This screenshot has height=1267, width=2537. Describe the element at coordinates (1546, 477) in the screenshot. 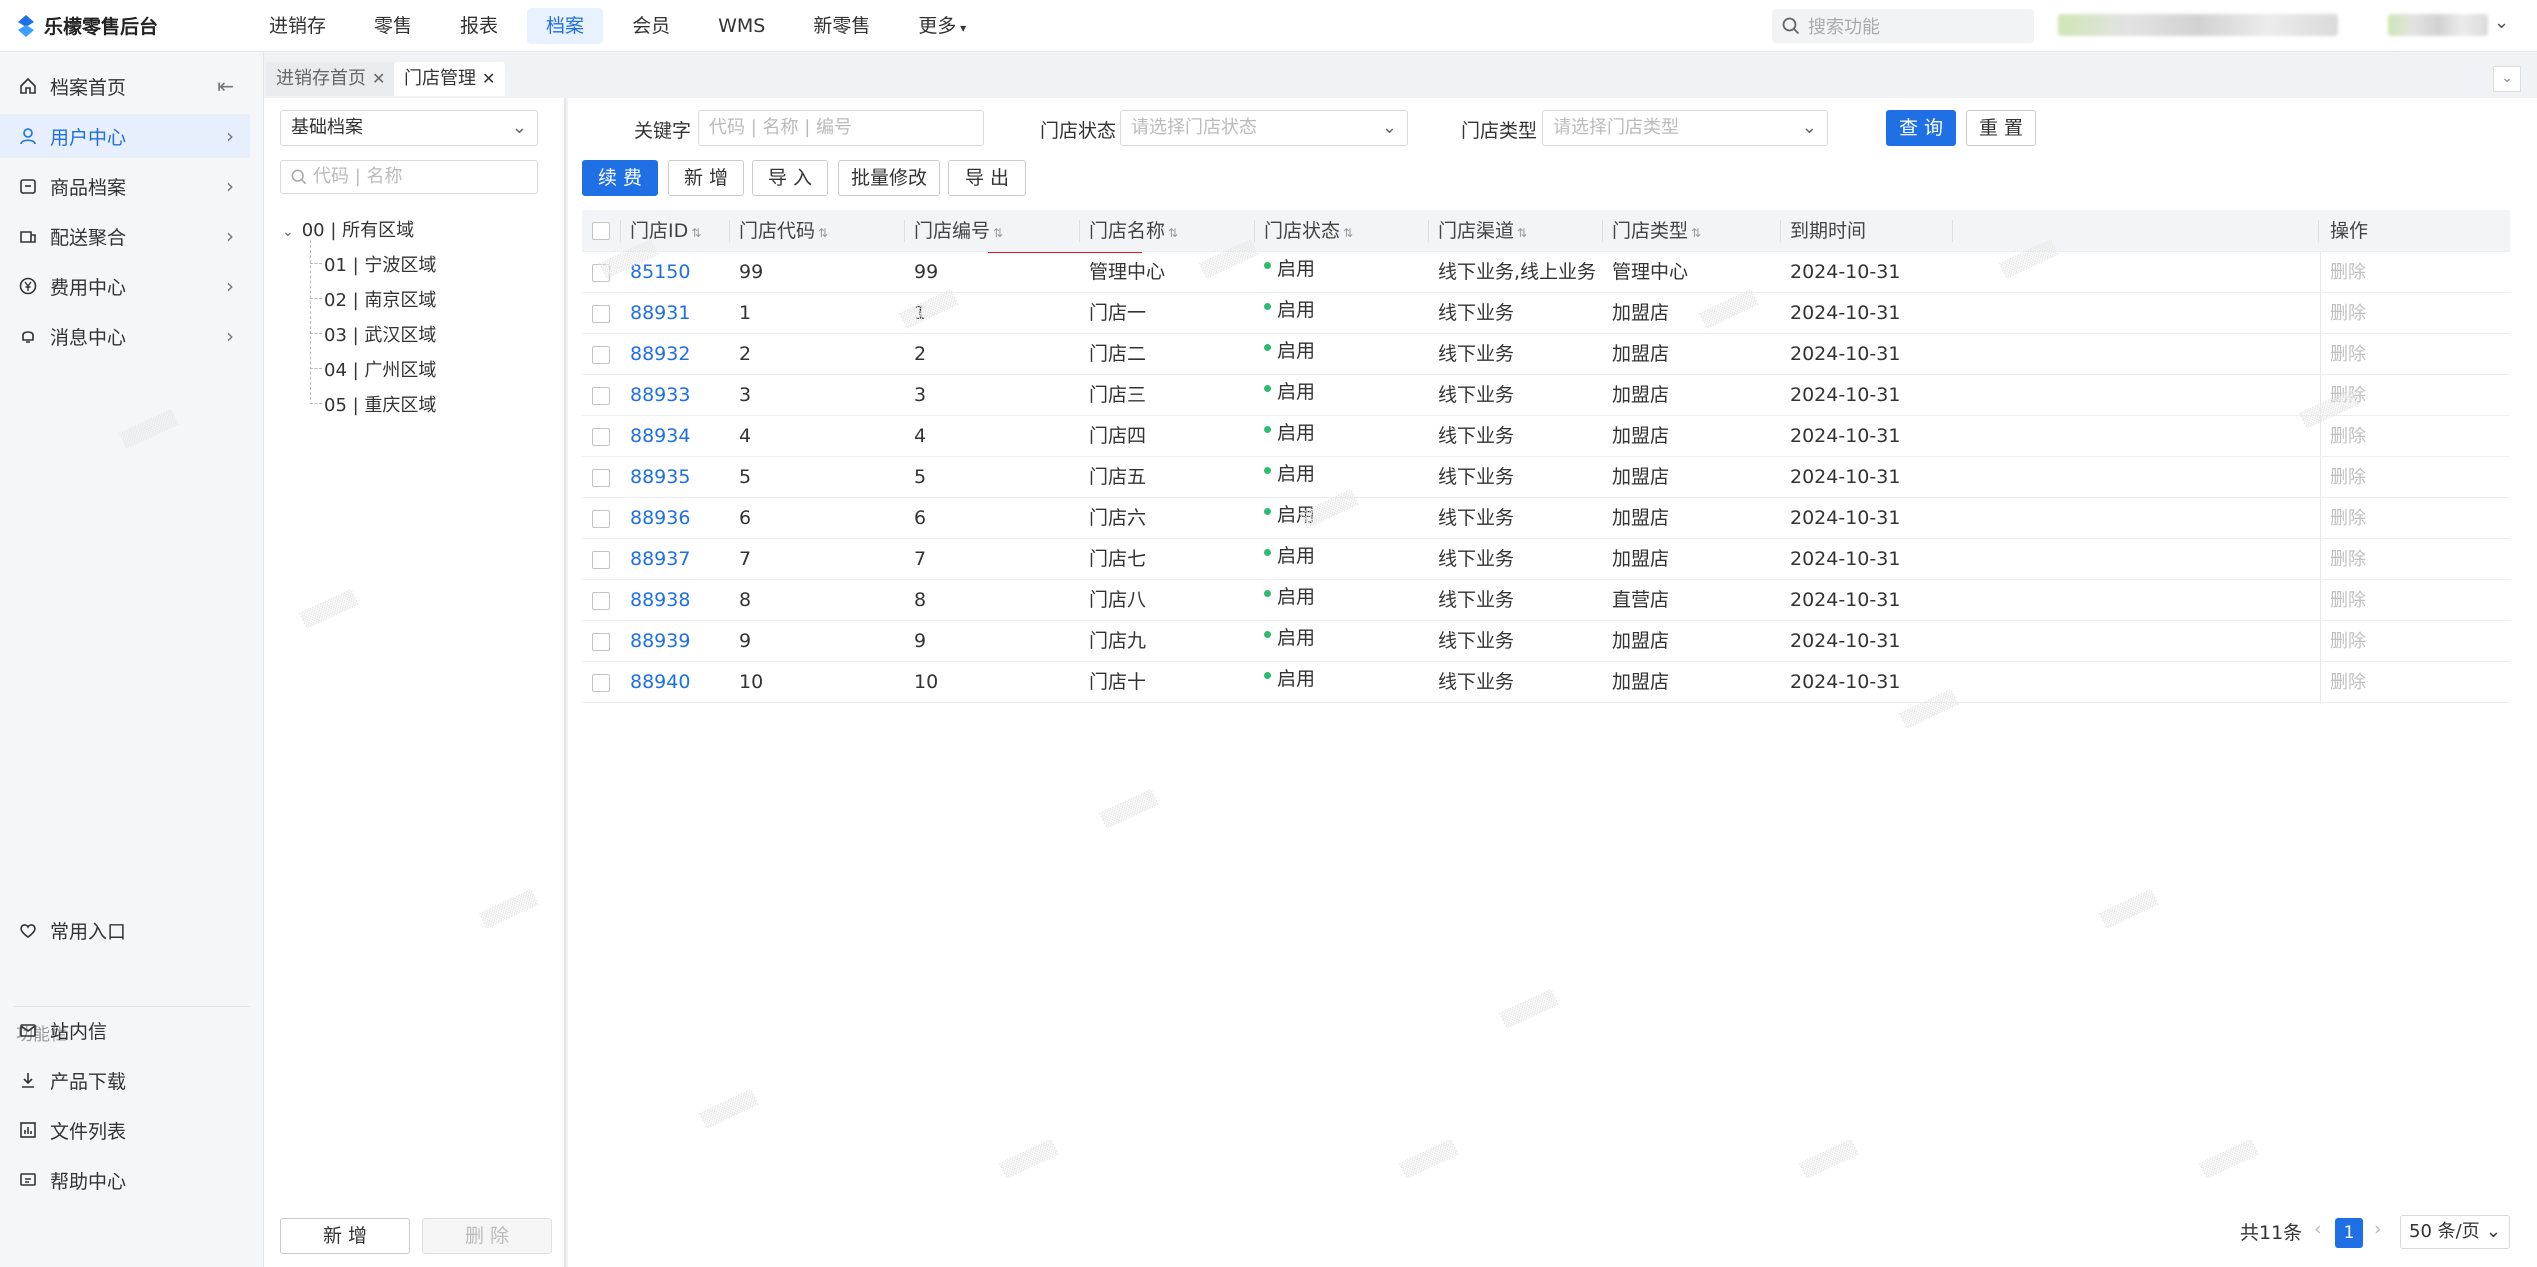

I see `table-row: 88935 5 5 门店五 启用 线下业务 加盟店 2024-10-31 删除` at that location.